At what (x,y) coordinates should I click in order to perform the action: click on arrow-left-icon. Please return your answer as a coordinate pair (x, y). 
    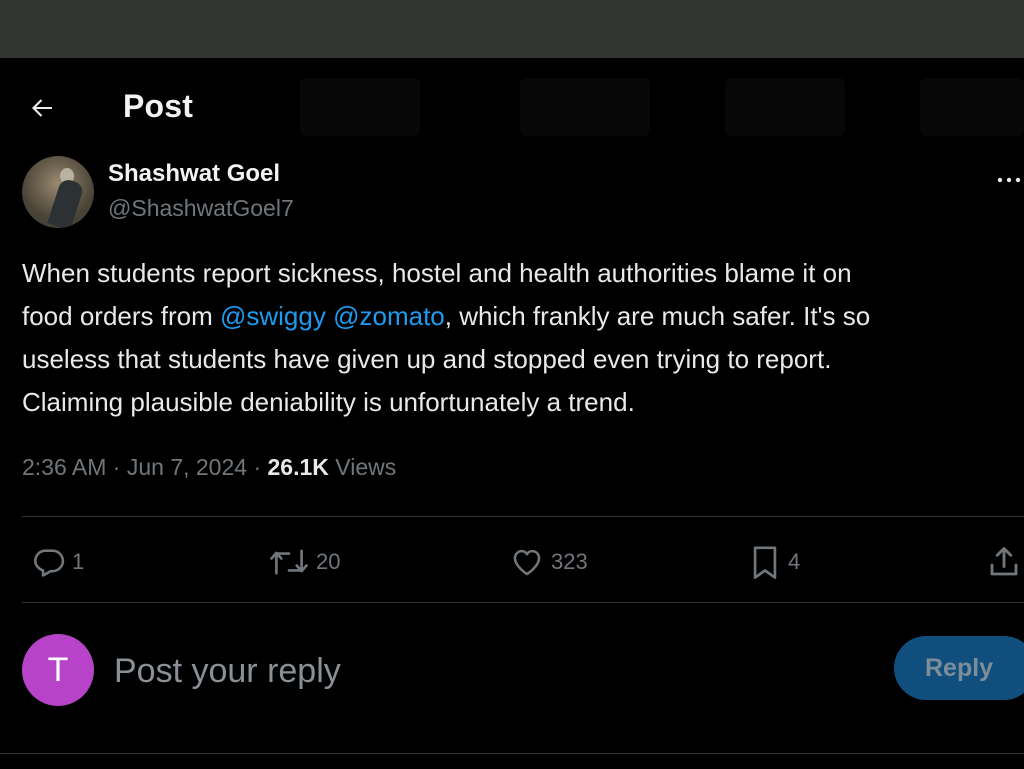
    Looking at the image, I should click on (42, 108).